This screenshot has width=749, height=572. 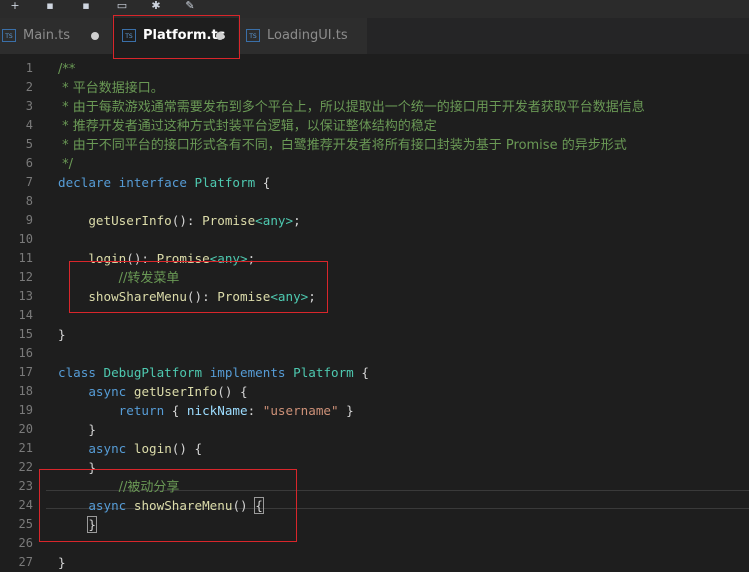 What do you see at coordinates (25, 410) in the screenshot?
I see `line-number: 19` at bounding box center [25, 410].